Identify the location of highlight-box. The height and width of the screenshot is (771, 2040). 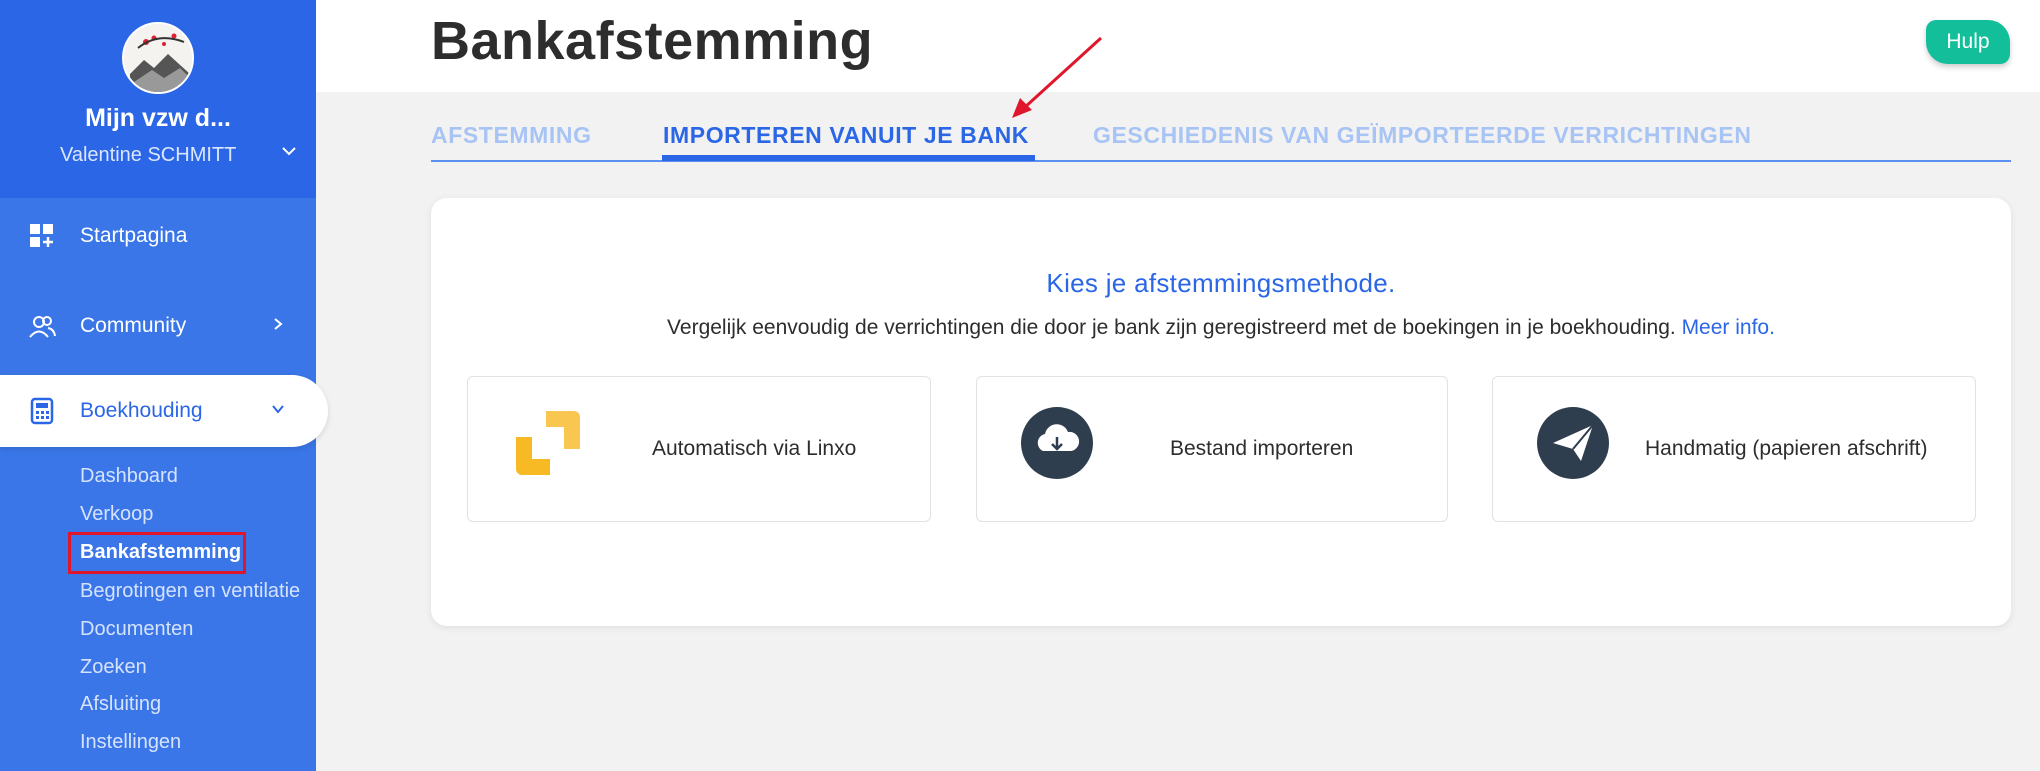
(157, 553).